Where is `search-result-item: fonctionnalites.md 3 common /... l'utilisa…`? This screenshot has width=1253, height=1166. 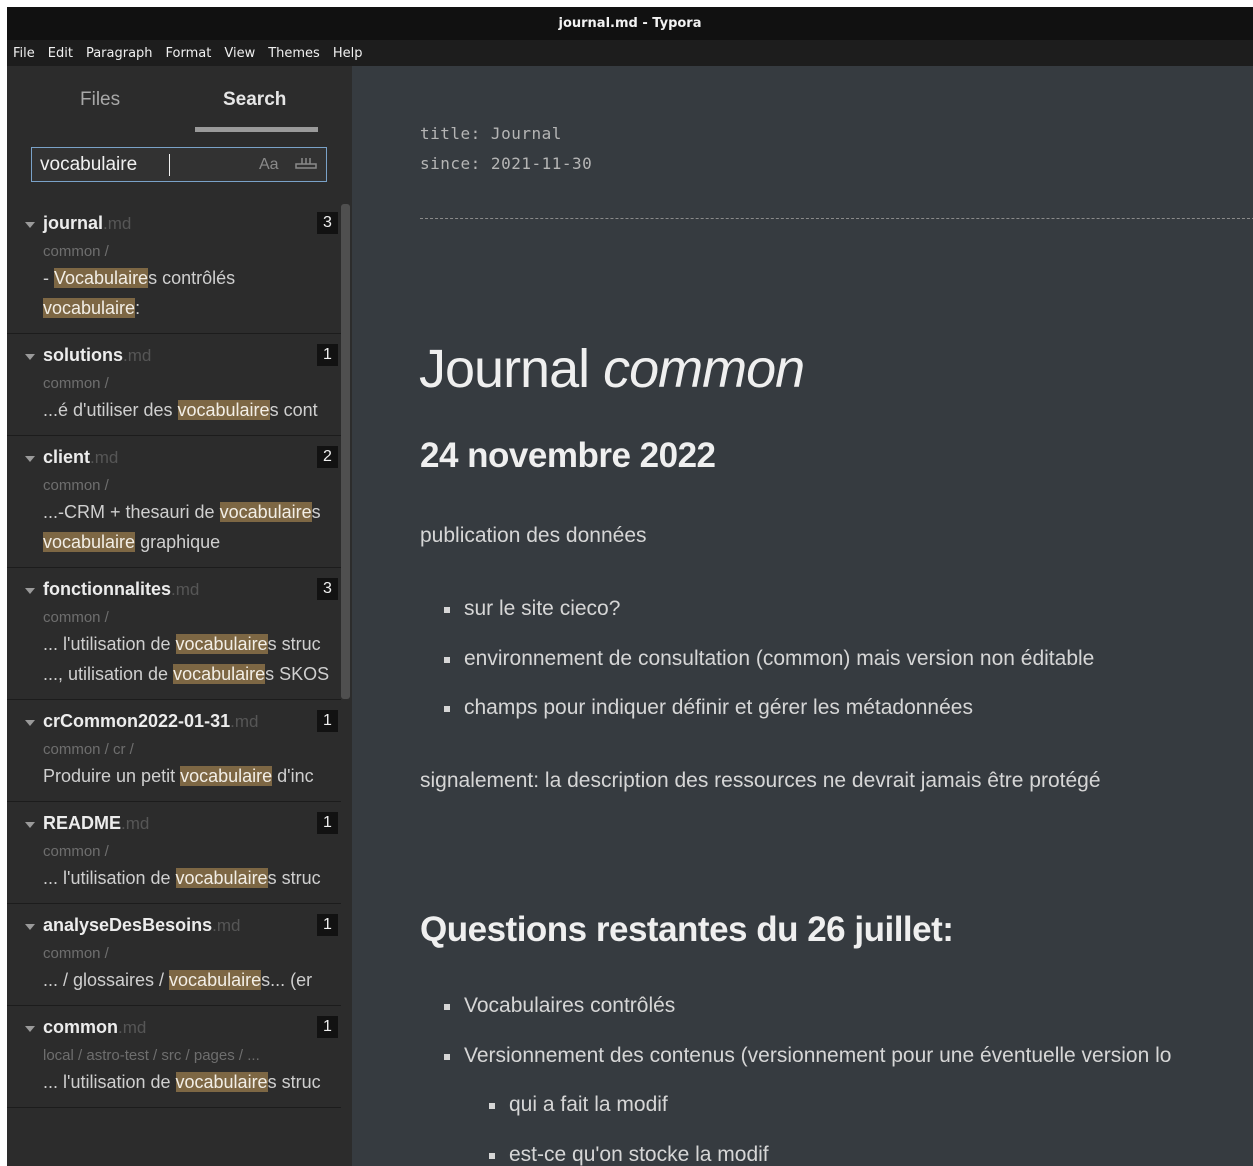 search-result-item: fonctionnalites.md 3 common /... l'utilisa… is located at coordinates (174, 634).